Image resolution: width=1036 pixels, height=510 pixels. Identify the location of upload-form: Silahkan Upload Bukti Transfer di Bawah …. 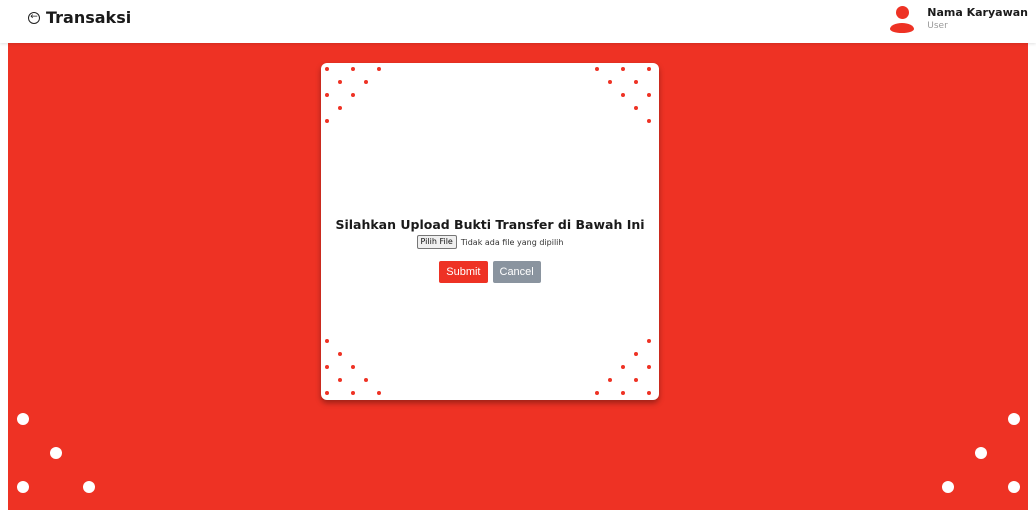
(490, 250).